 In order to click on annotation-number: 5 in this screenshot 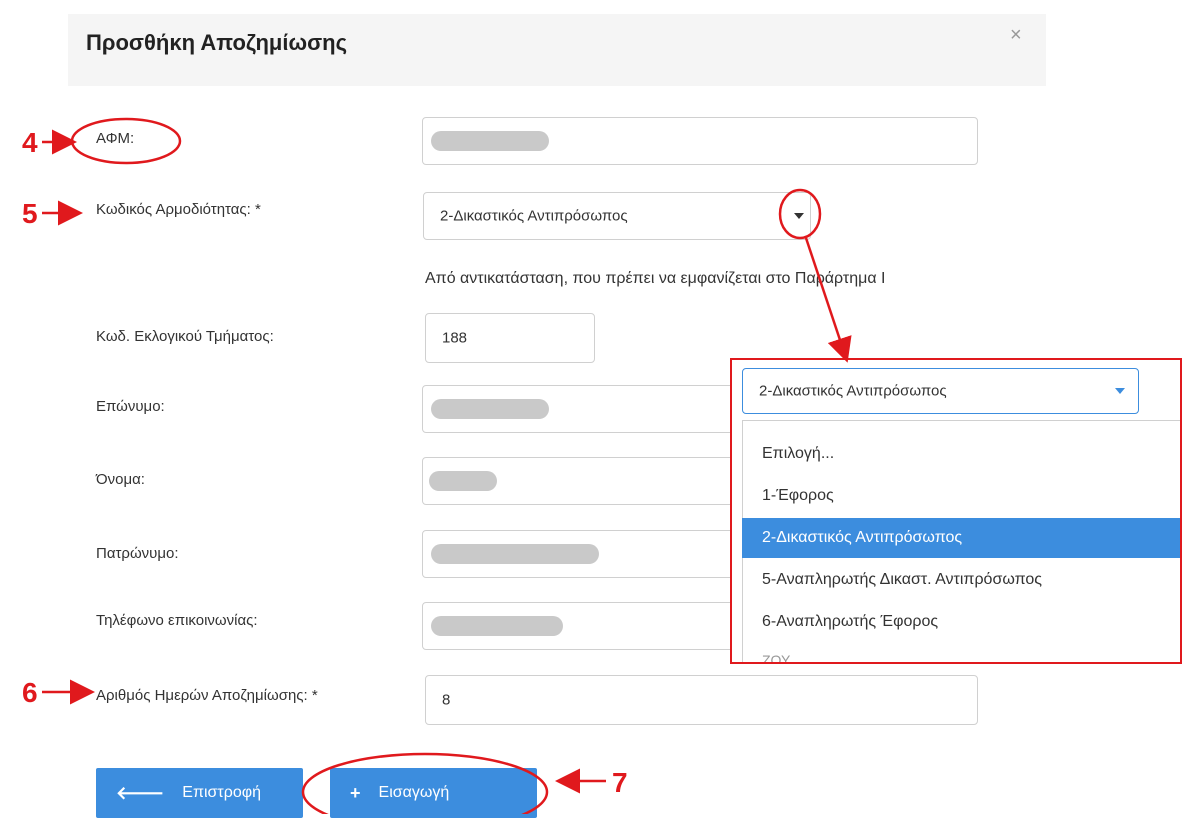, I will do `click(30, 213)`.